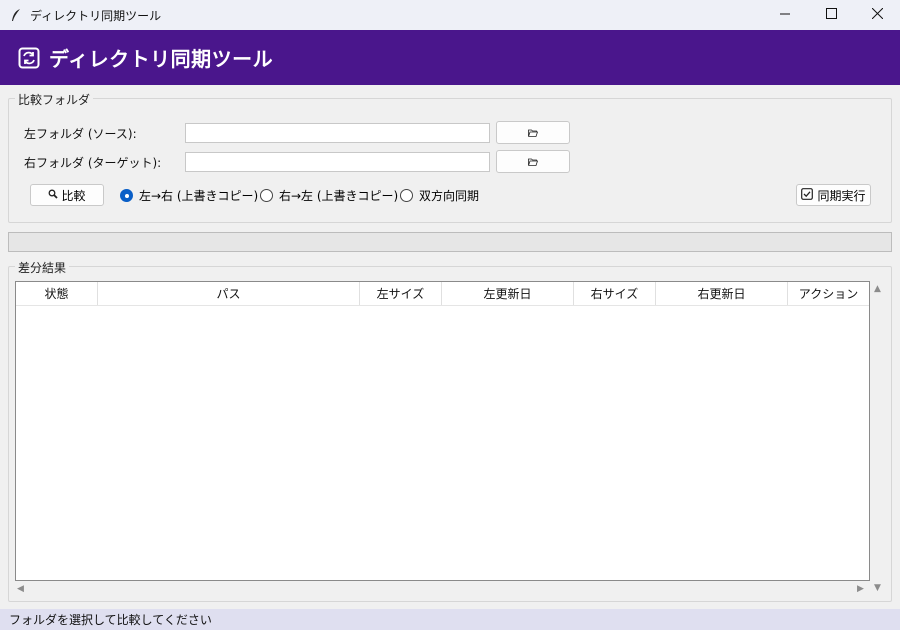 This screenshot has height=630, width=900. I want to click on progress-bar, so click(450, 242).